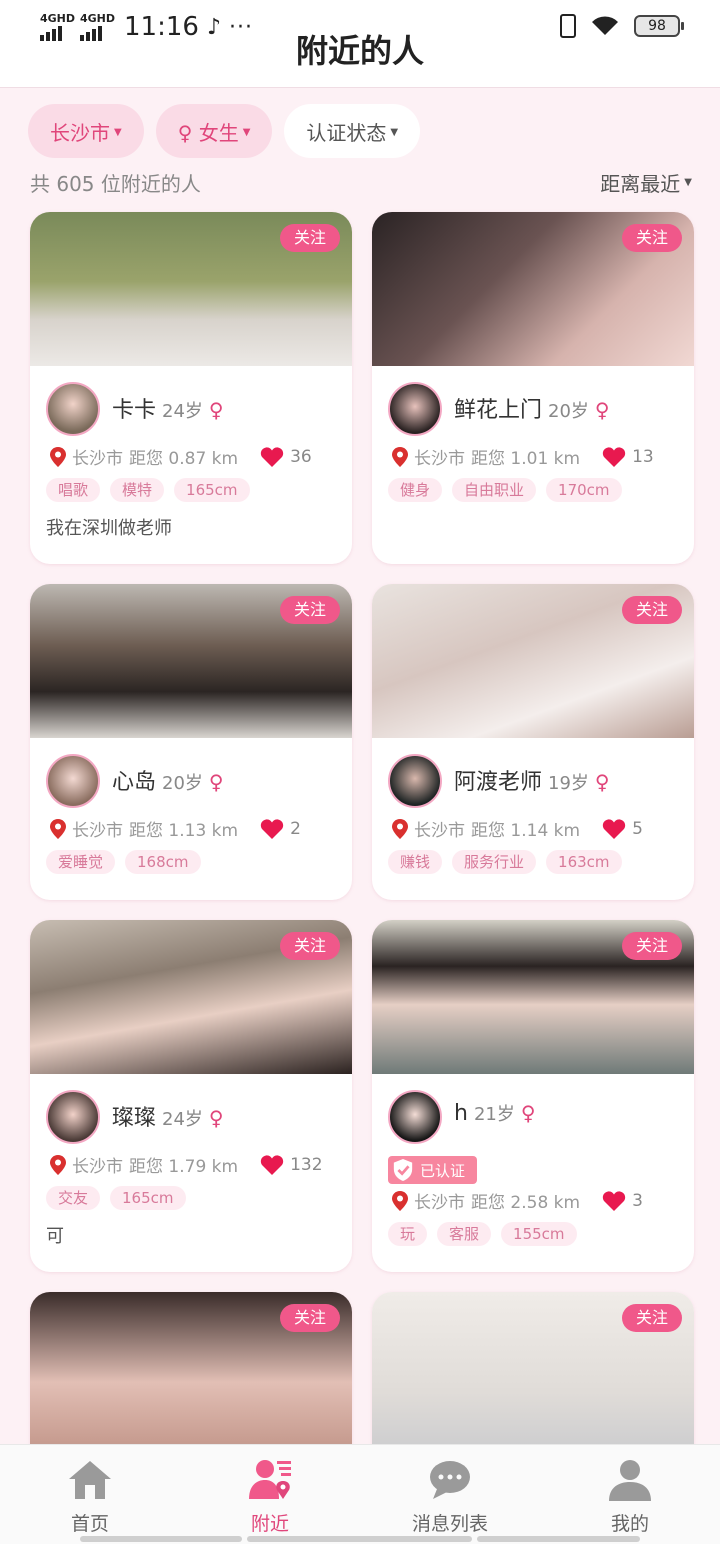 The image size is (720, 1544). Describe the element at coordinates (494, 862) in the screenshot. I see `tag: 服务行业` at that location.